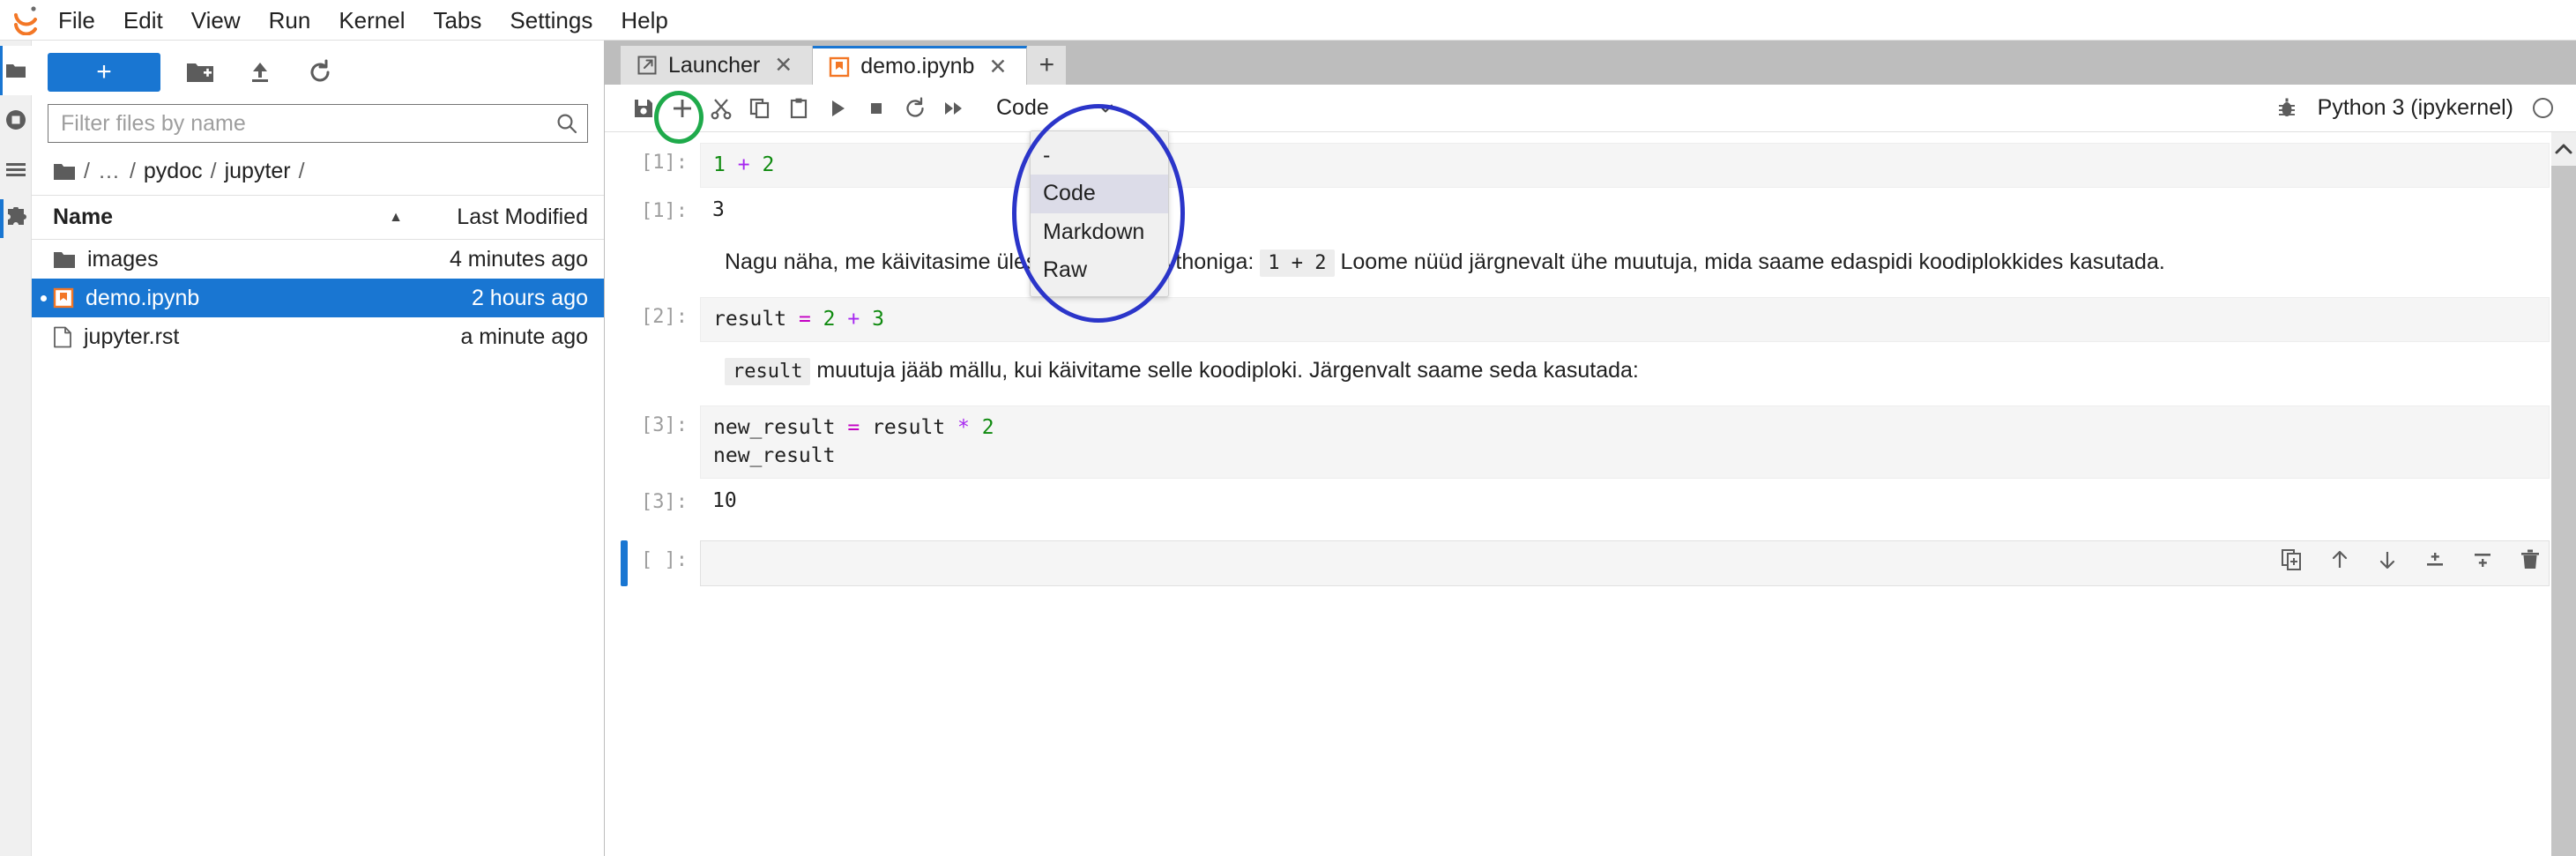  I want to click on bug-icon, so click(2286, 108).